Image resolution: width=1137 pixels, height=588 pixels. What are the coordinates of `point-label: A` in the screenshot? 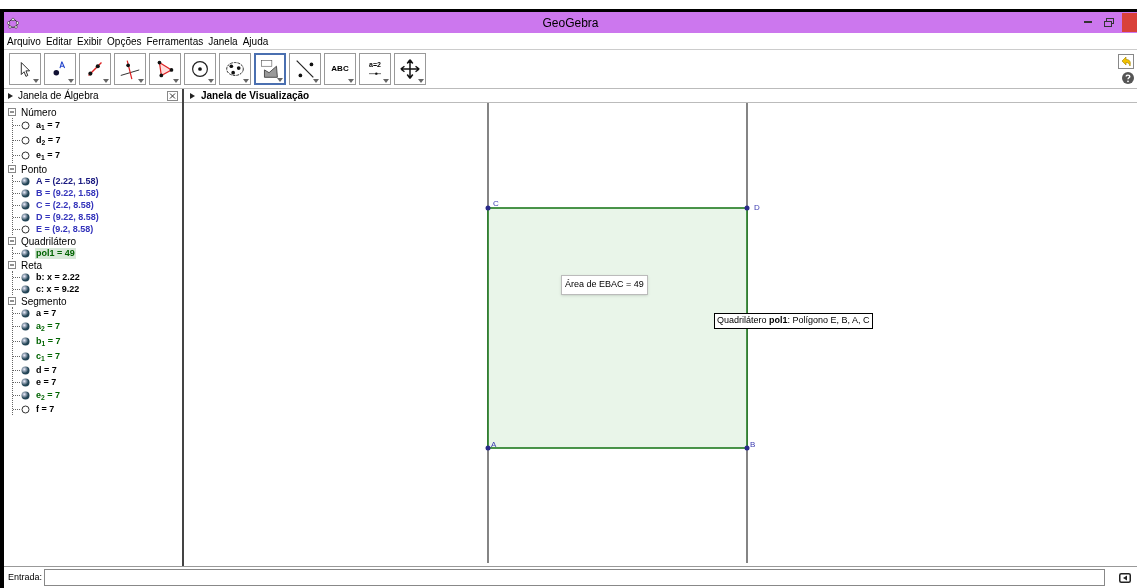 It's located at (494, 445).